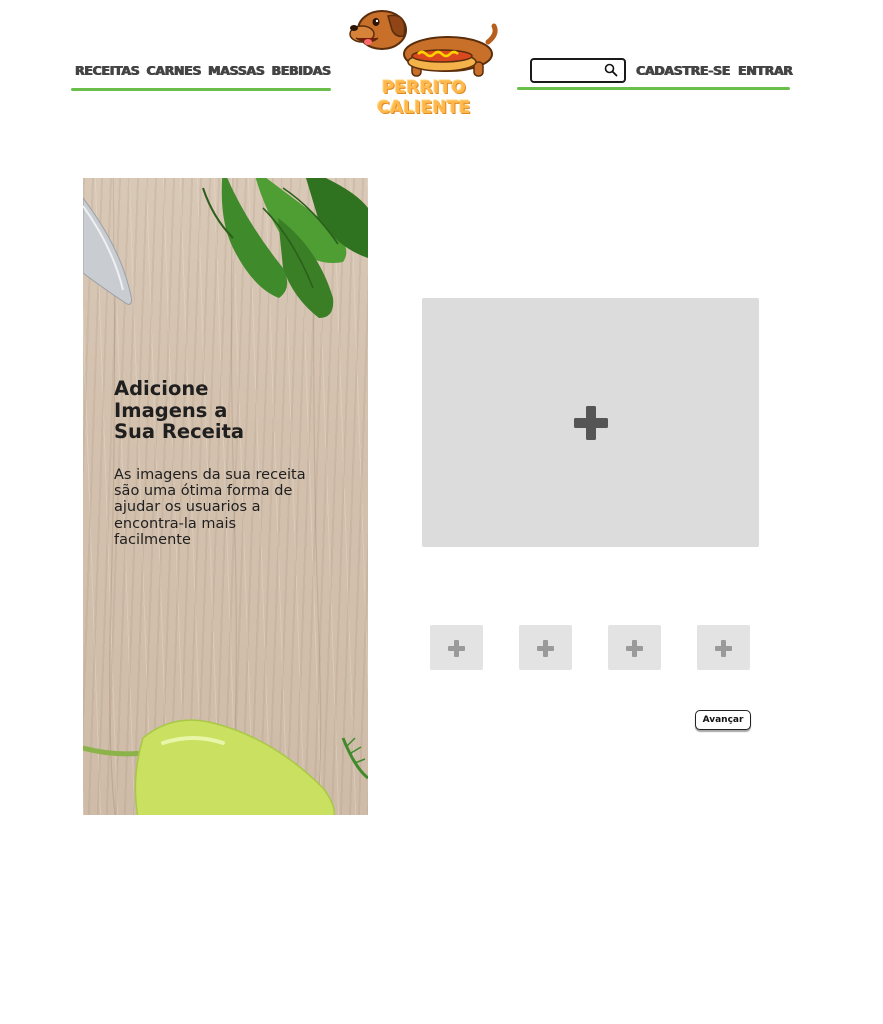 This screenshot has height=1024, width=883. What do you see at coordinates (683, 70) in the screenshot?
I see `signup-link: CADASTRE-SE` at bounding box center [683, 70].